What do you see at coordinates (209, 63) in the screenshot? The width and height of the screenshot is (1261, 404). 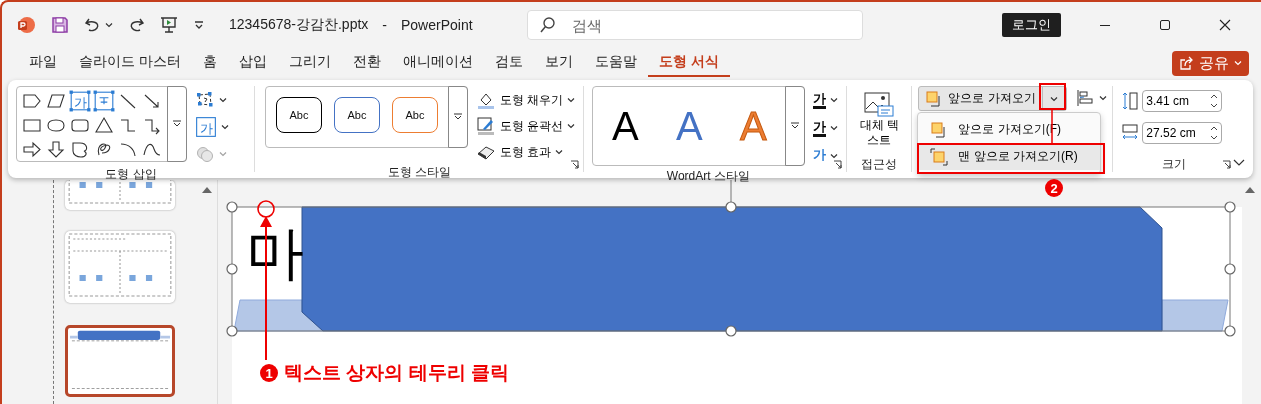 I see `ribbon-tab: 홈` at bounding box center [209, 63].